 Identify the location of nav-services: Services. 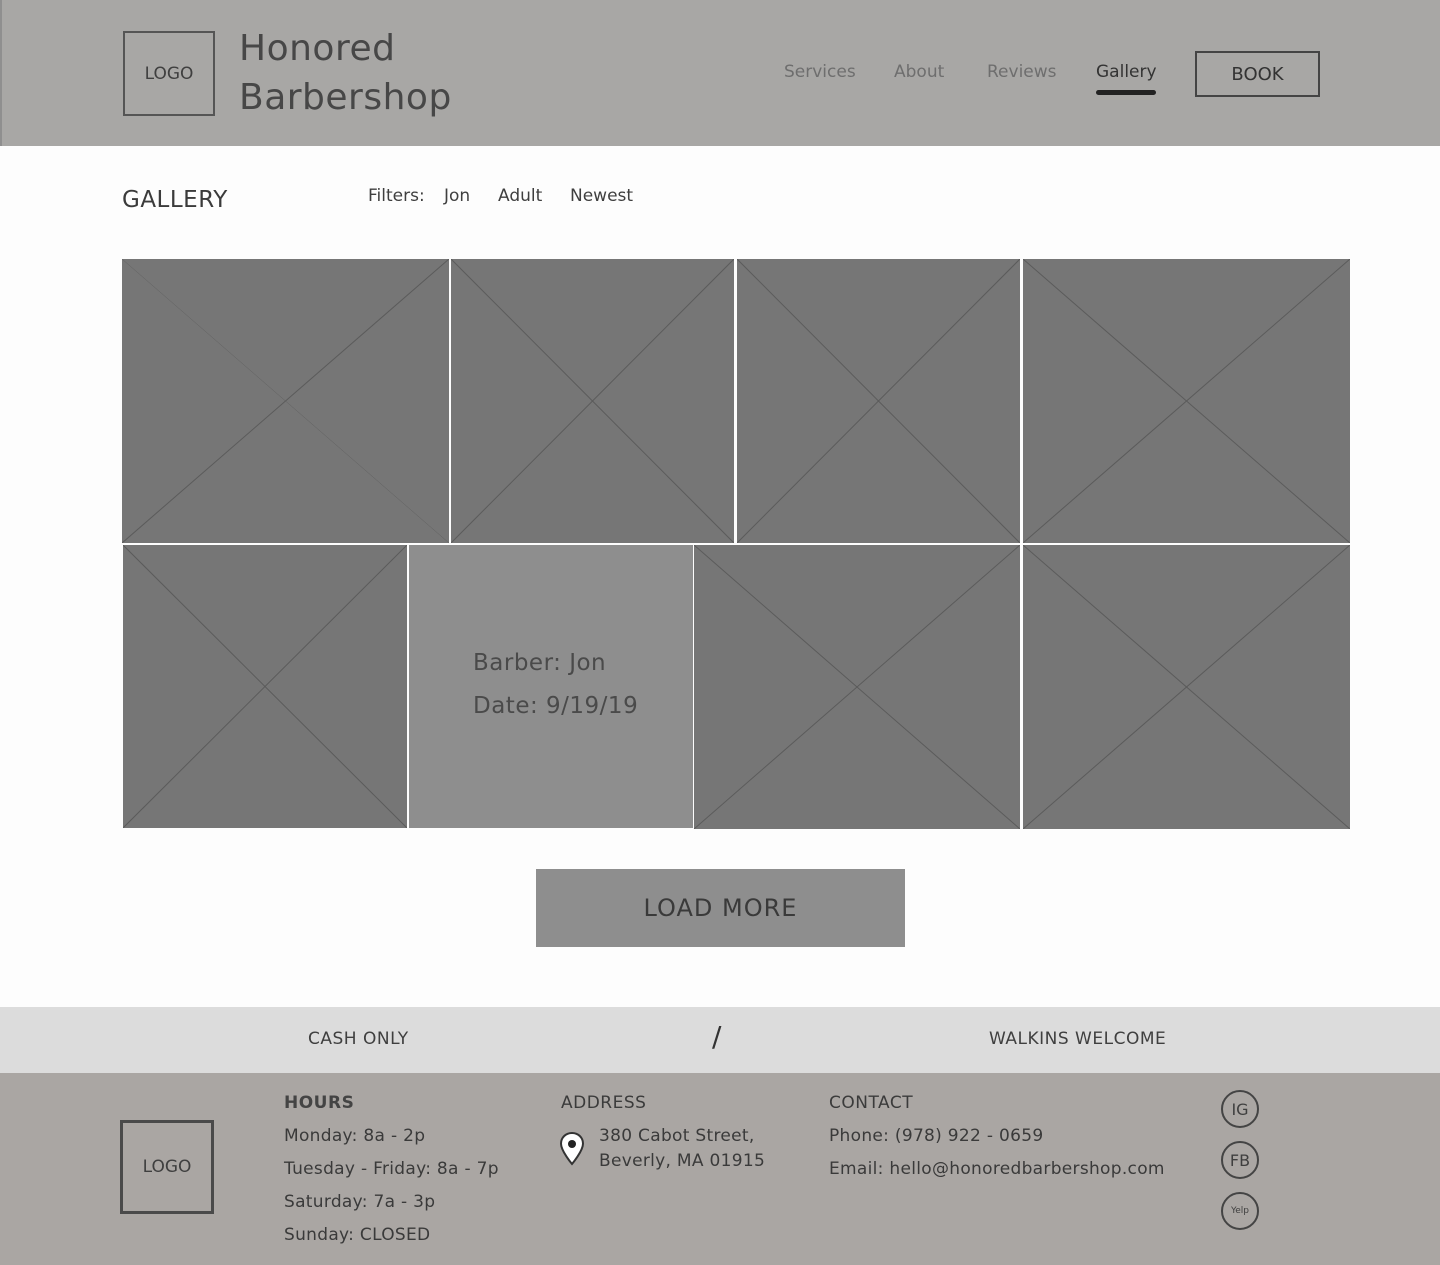
(820, 72).